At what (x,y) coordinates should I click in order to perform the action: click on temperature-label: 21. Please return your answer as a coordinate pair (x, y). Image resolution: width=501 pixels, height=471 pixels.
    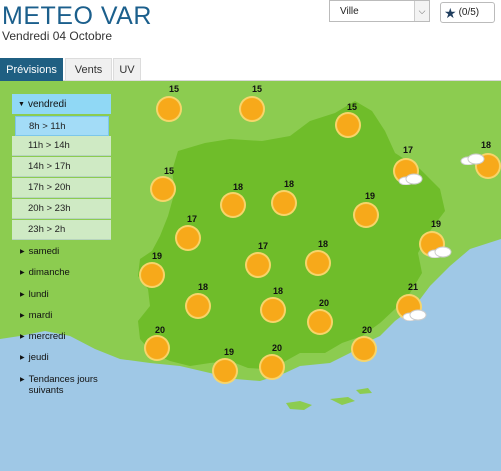
    Looking at the image, I should click on (412, 287).